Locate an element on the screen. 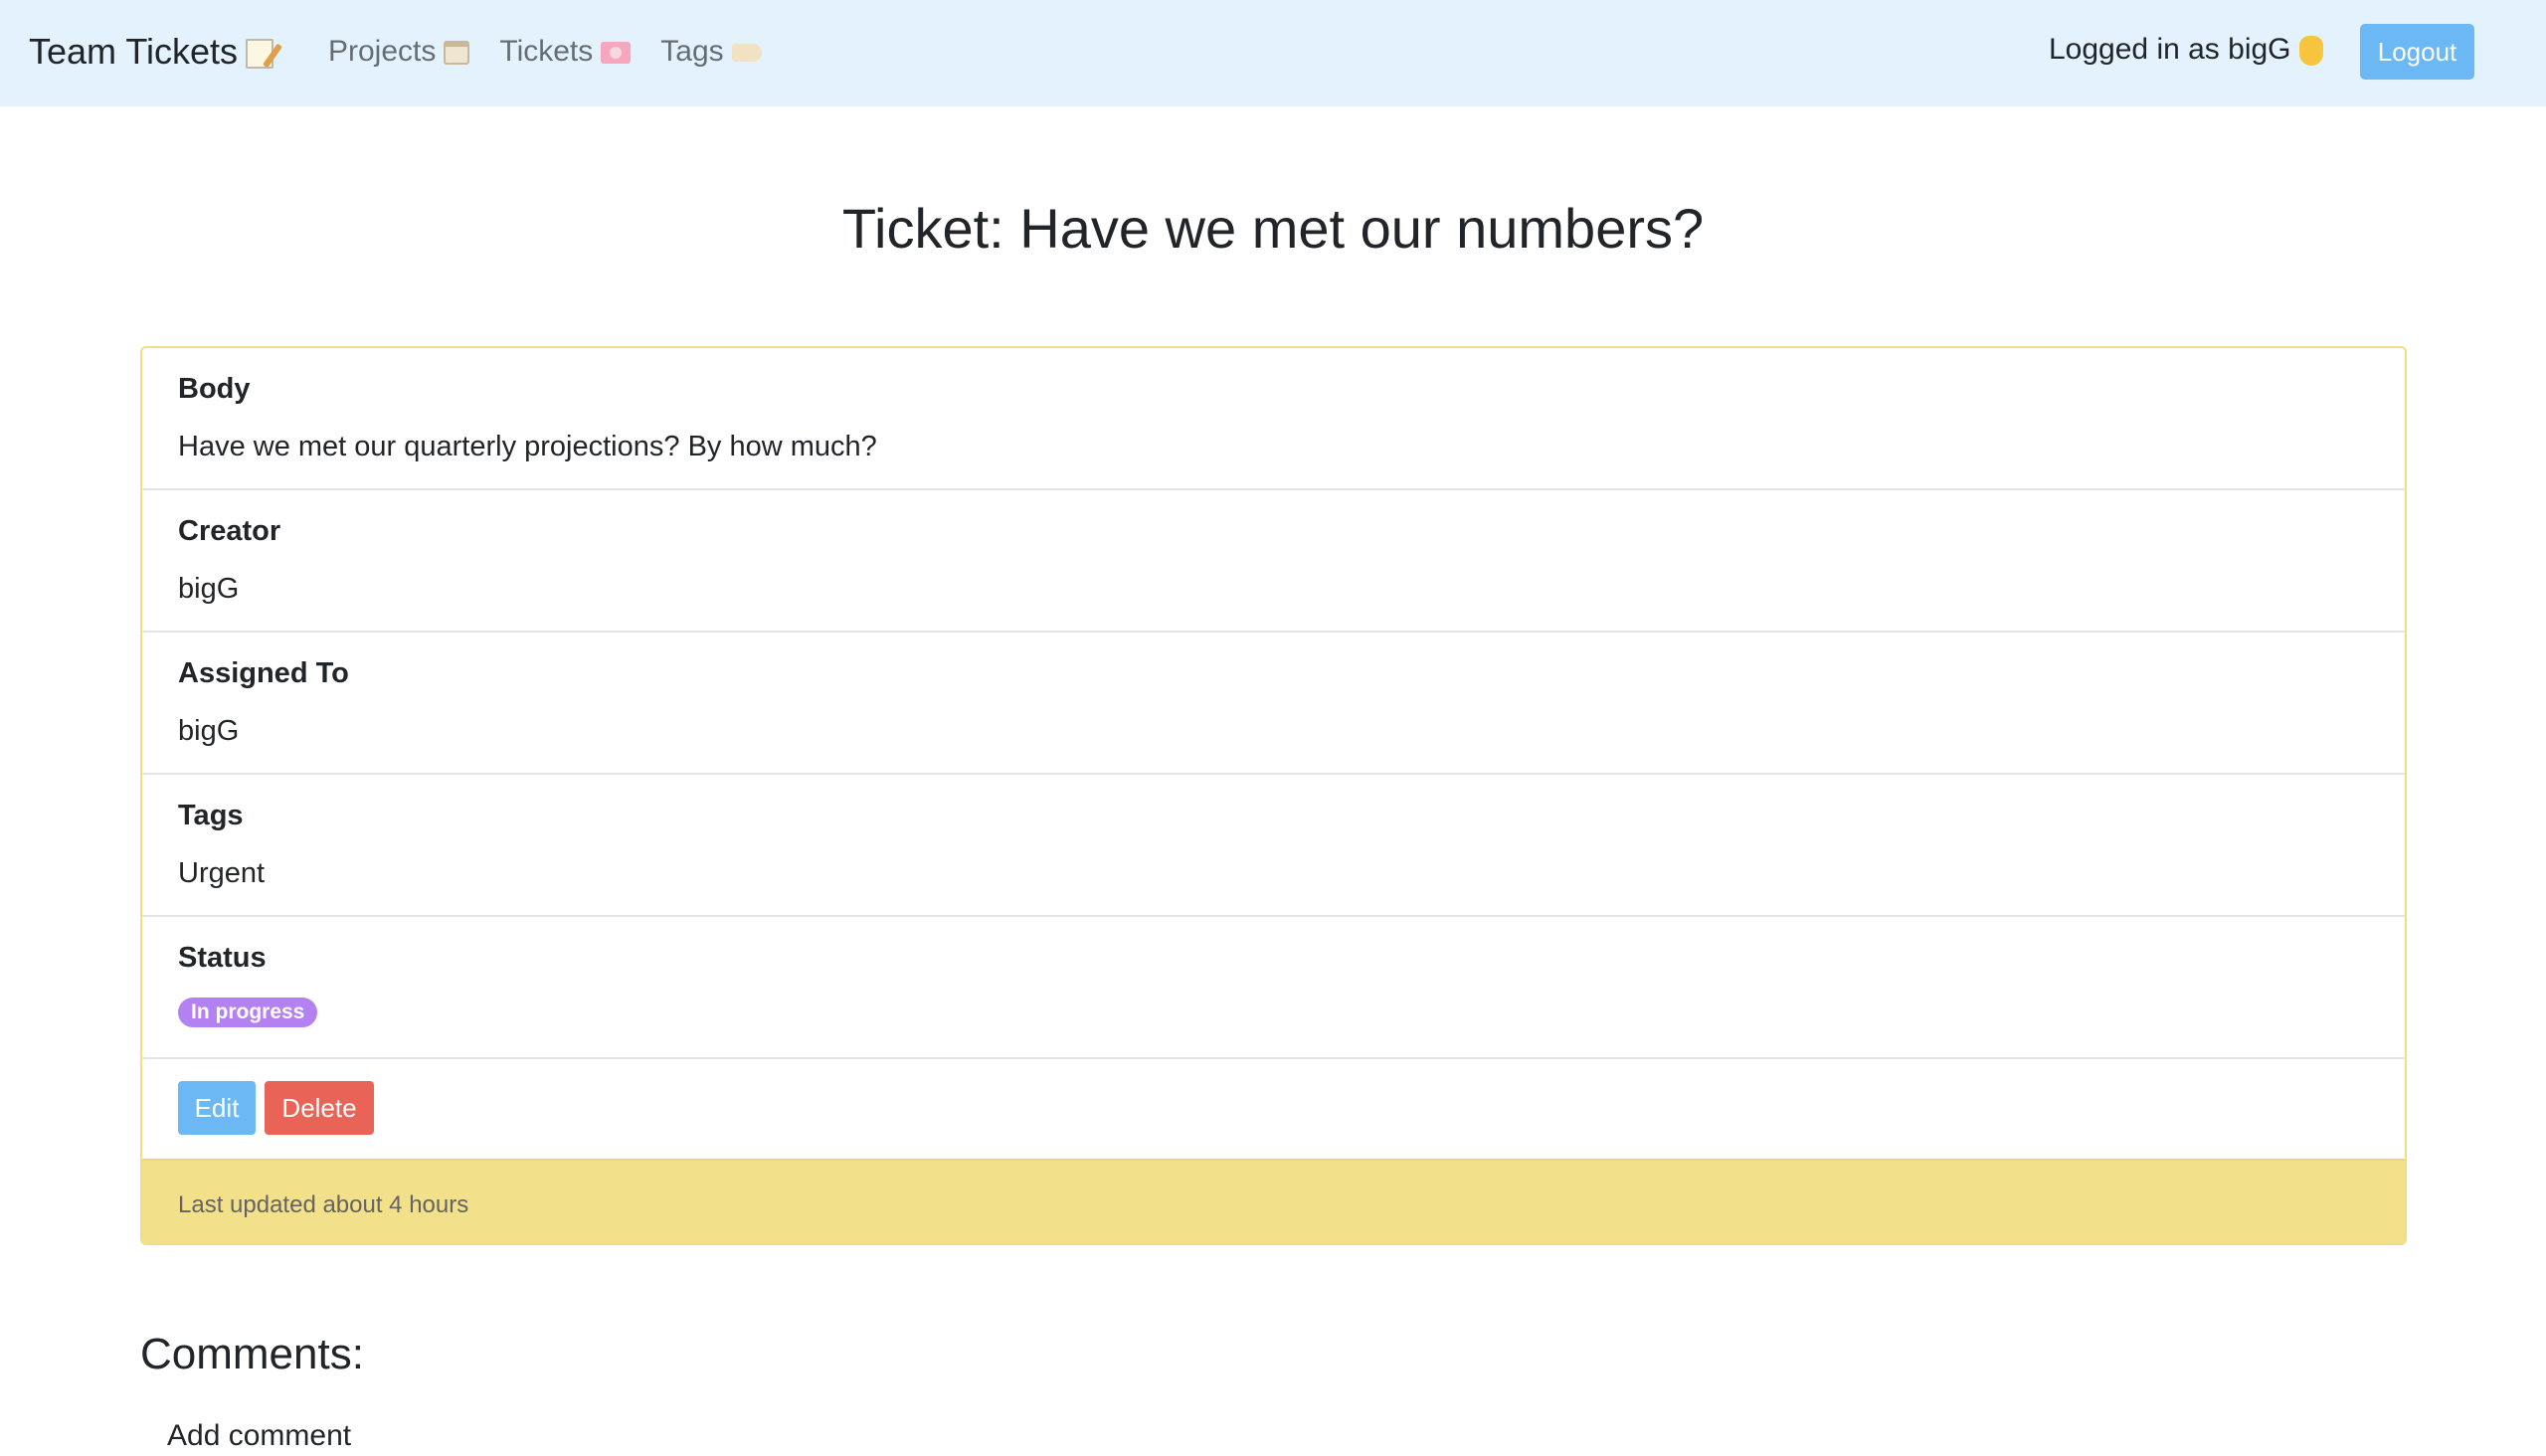 The width and height of the screenshot is (2546, 1456). nav-link-tickets: Tickets is located at coordinates (565, 52).